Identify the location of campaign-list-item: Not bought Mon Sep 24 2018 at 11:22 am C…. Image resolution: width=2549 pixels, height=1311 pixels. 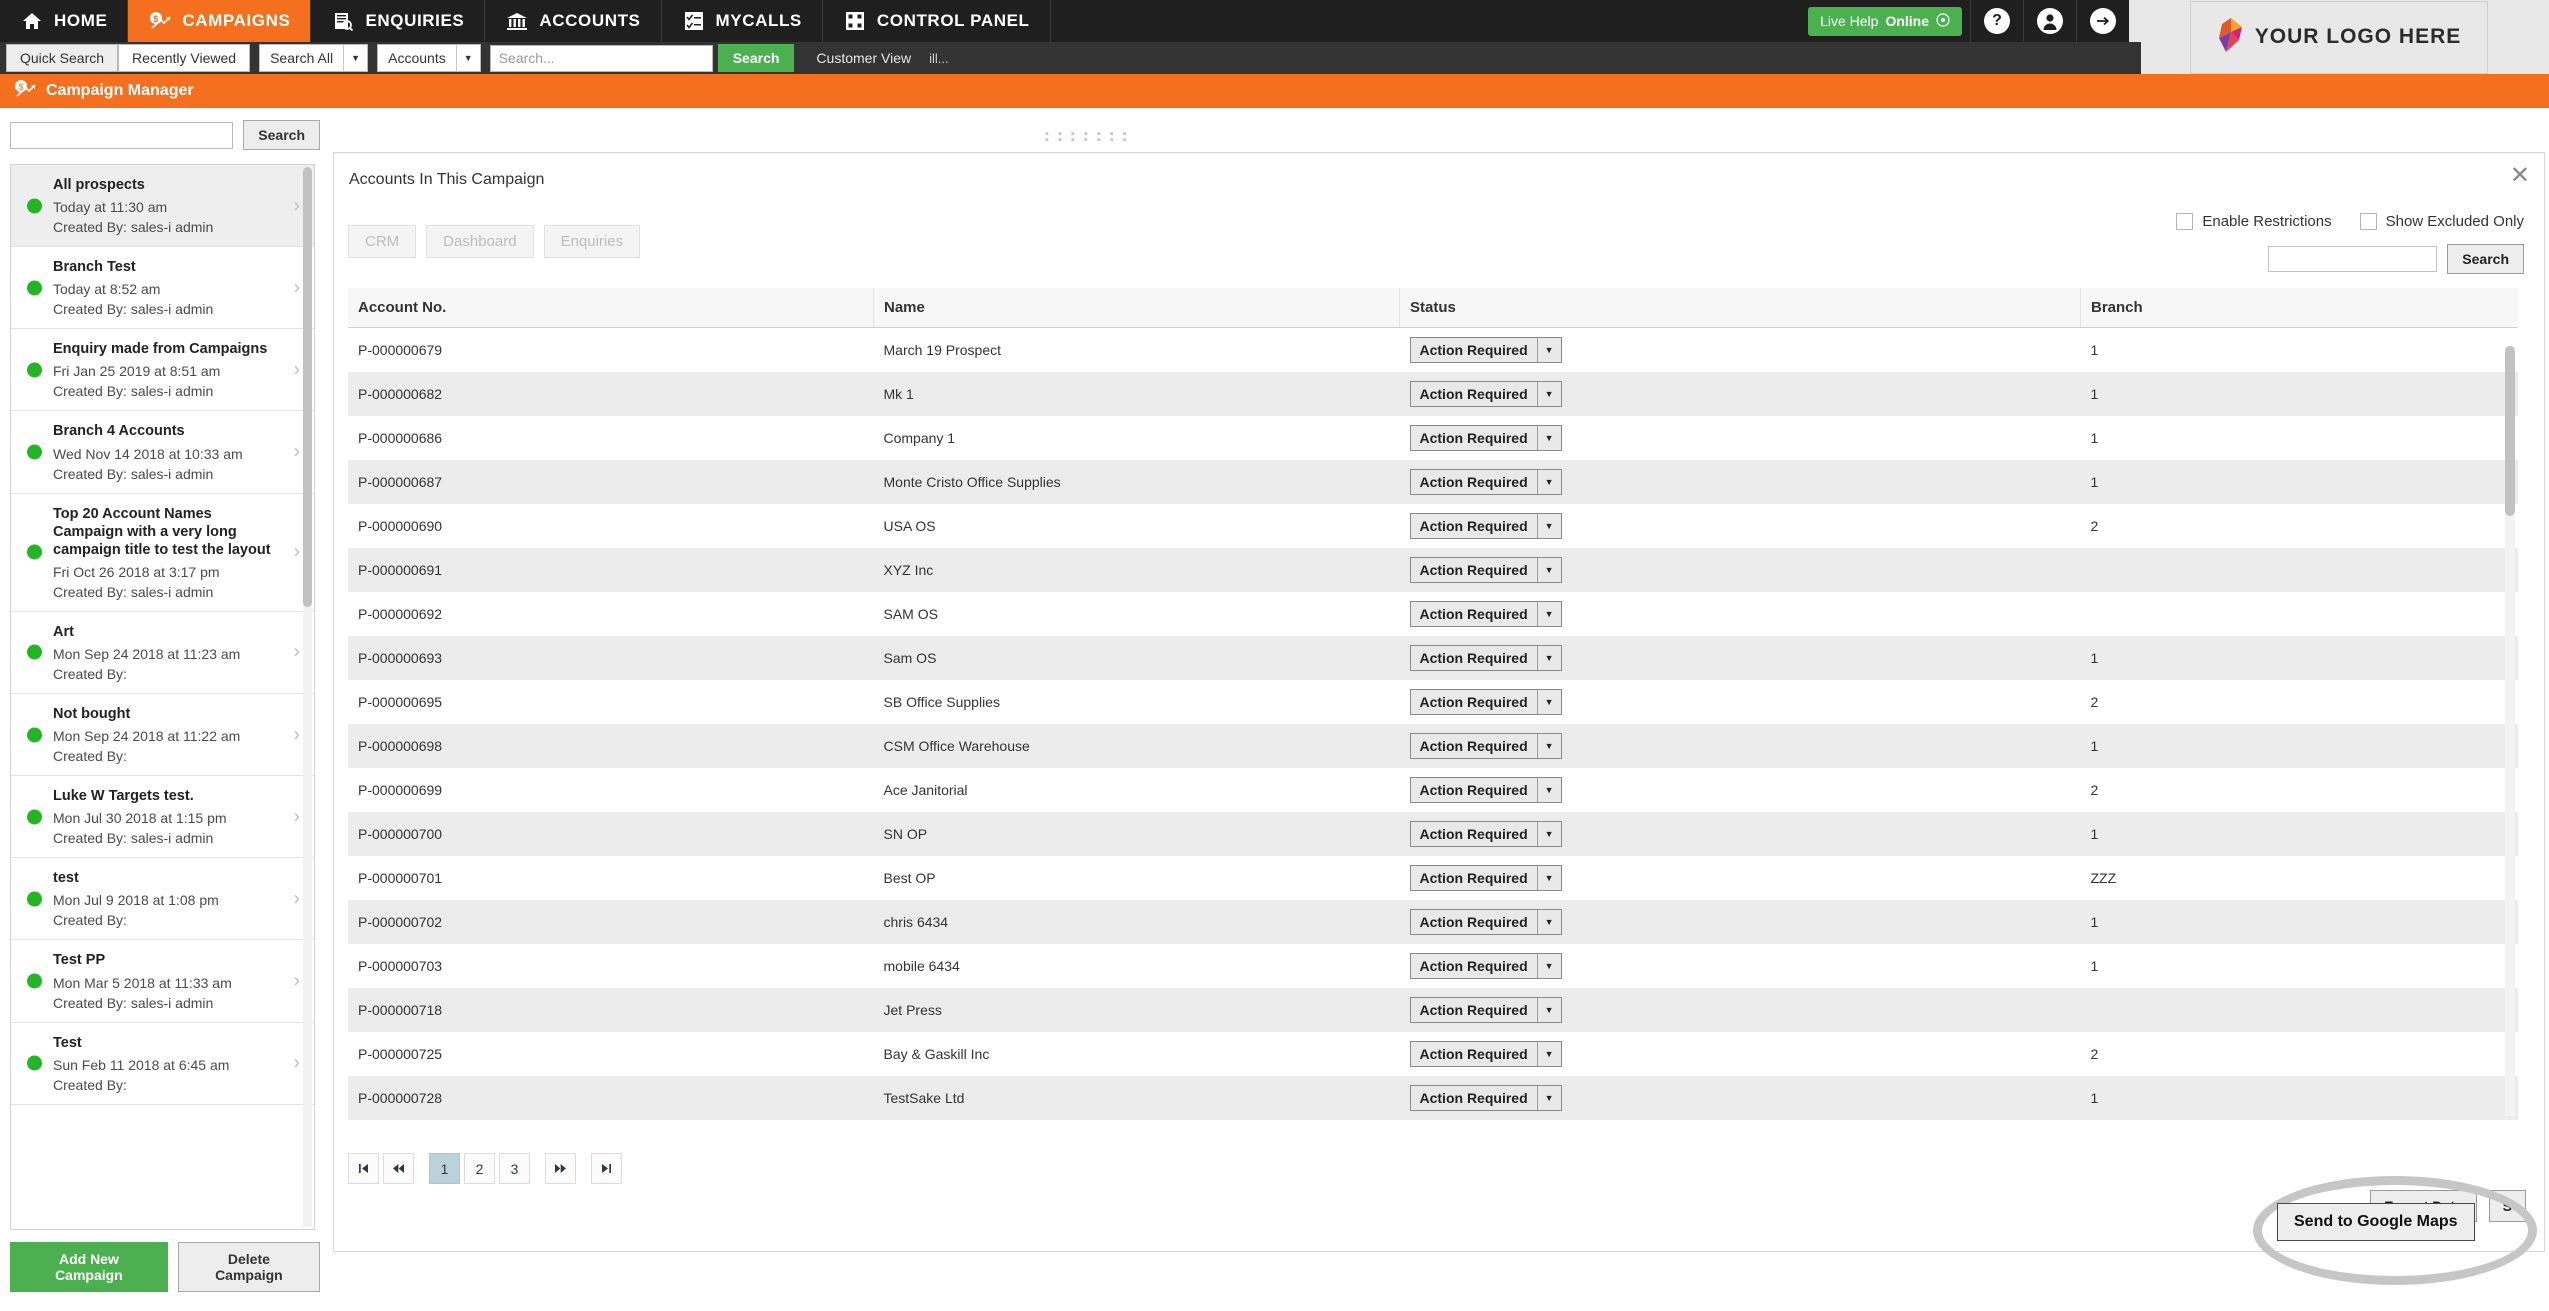
(162, 735).